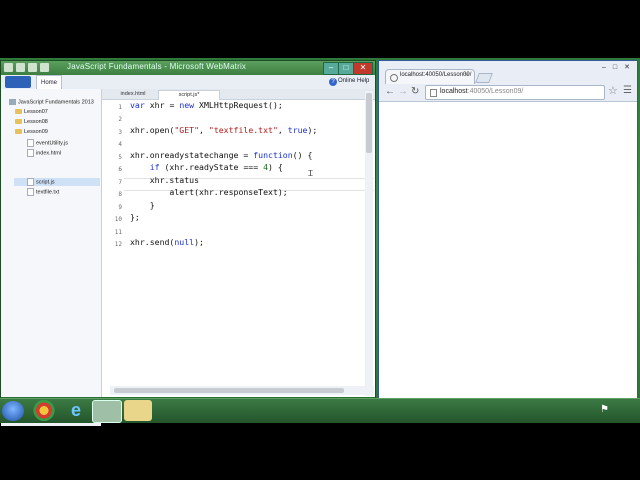 The width and height of the screenshot is (640, 480). Describe the element at coordinates (138, 410) in the screenshot. I see `explorer-taskbar-icon` at that location.